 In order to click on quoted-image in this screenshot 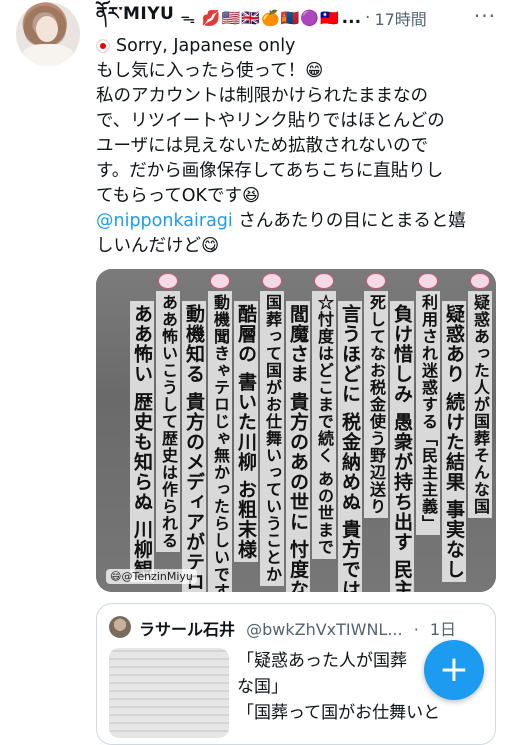, I will do `click(169, 693)`.